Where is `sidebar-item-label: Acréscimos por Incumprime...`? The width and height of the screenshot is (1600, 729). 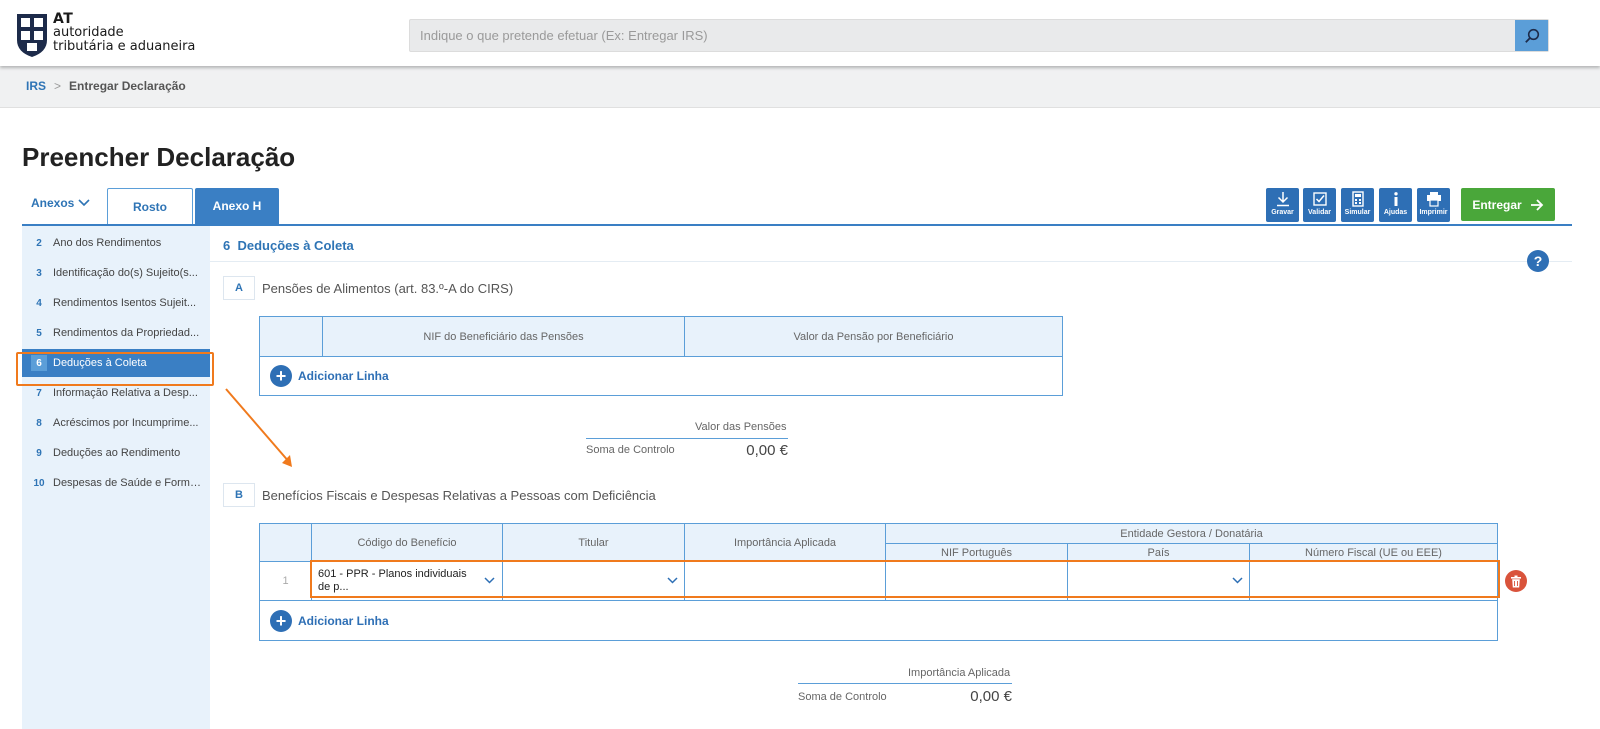 sidebar-item-label: Acréscimos por Incumprime... is located at coordinates (126, 423).